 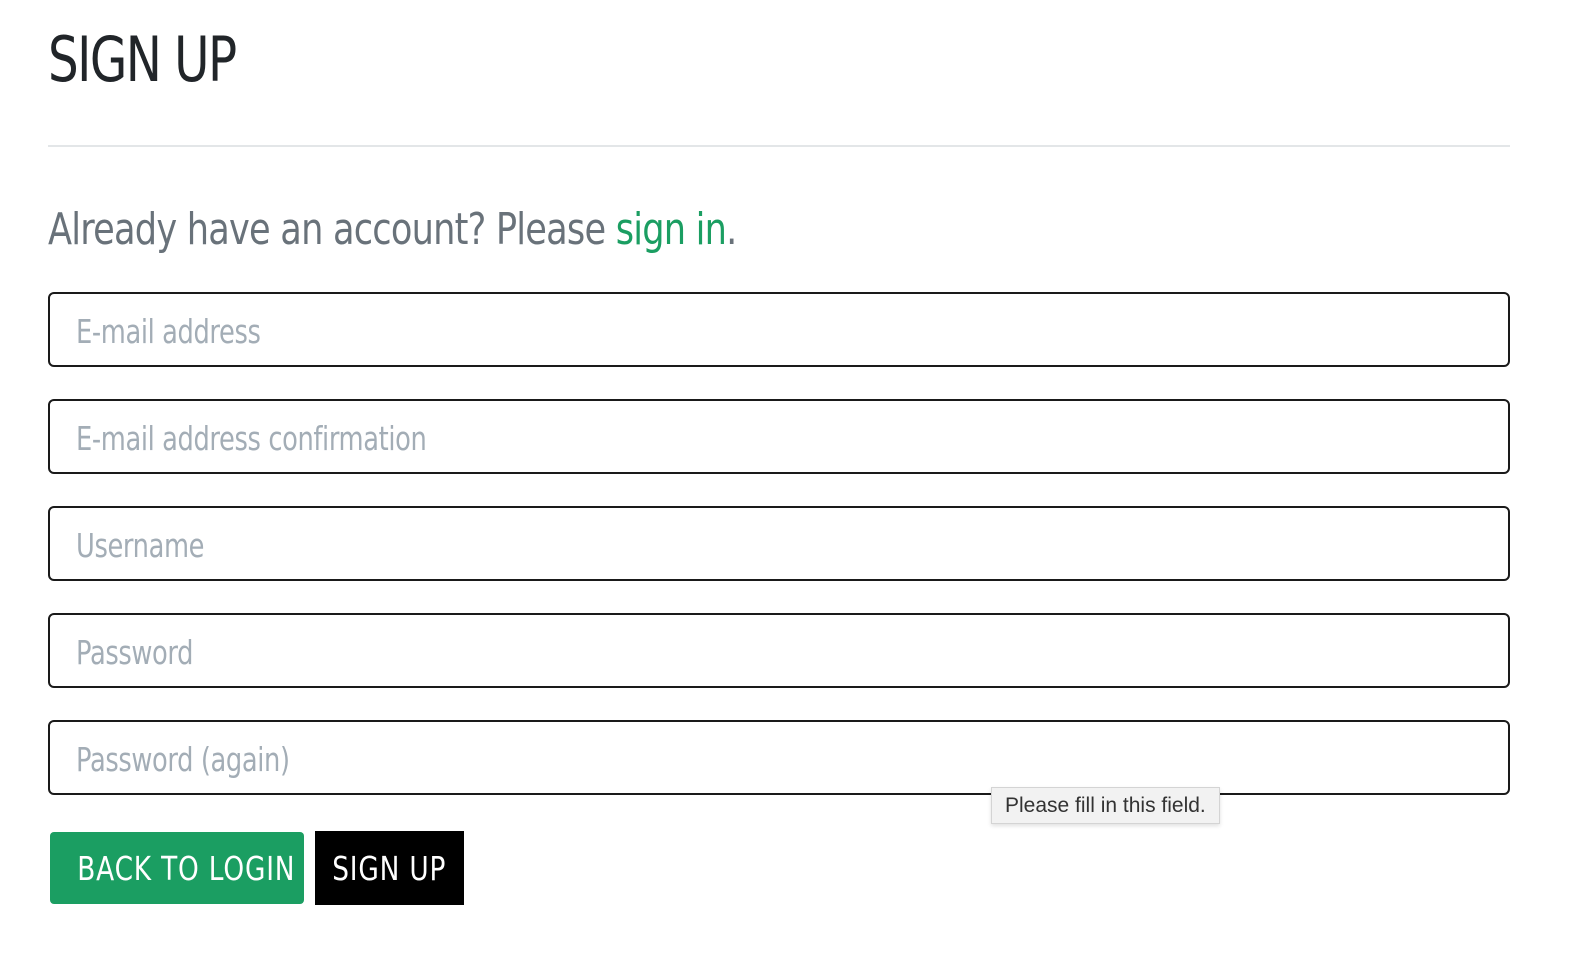 What do you see at coordinates (140, 545) in the screenshot?
I see `username-placeholder: Username` at bounding box center [140, 545].